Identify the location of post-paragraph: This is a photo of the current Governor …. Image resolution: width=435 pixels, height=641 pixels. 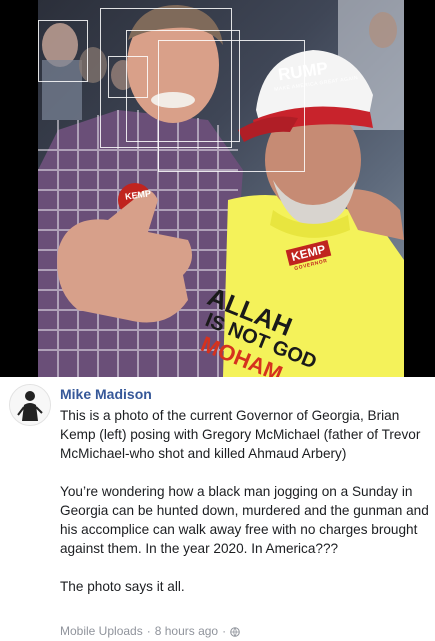
(240, 434).